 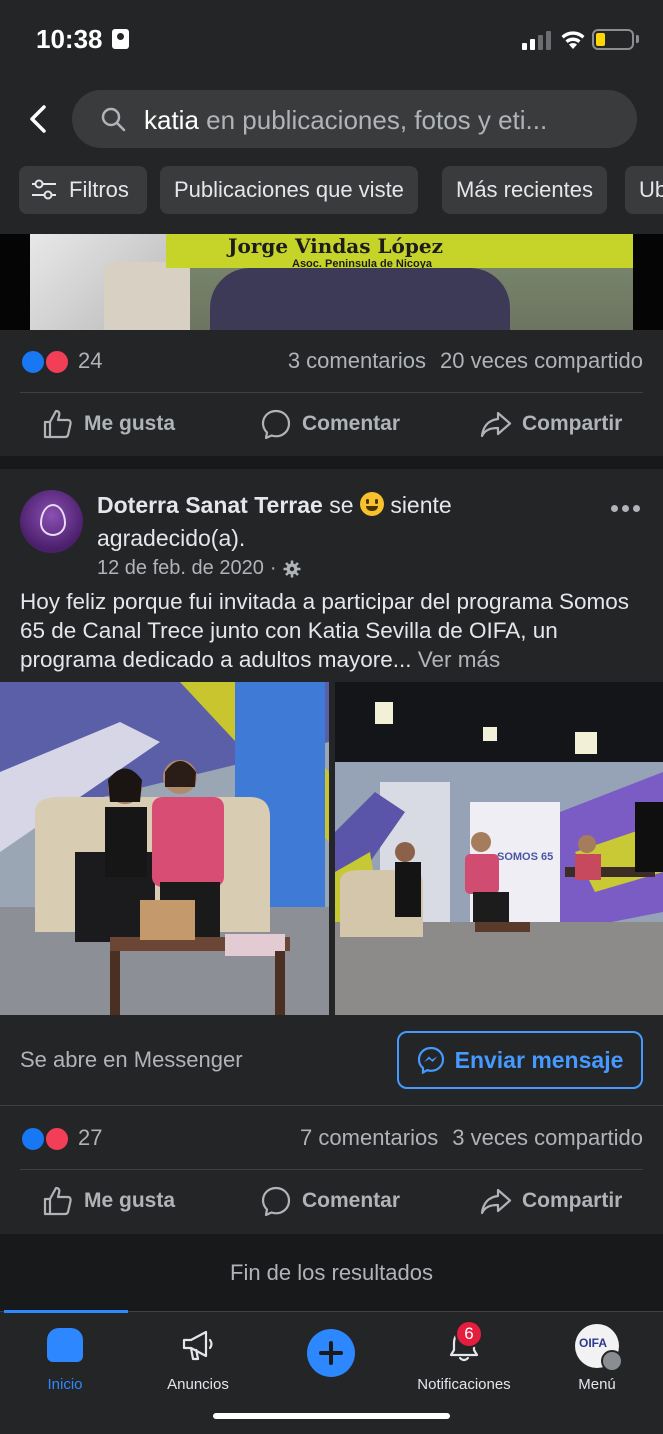 I want to click on filter-sliders-icon, so click(x=44, y=189).